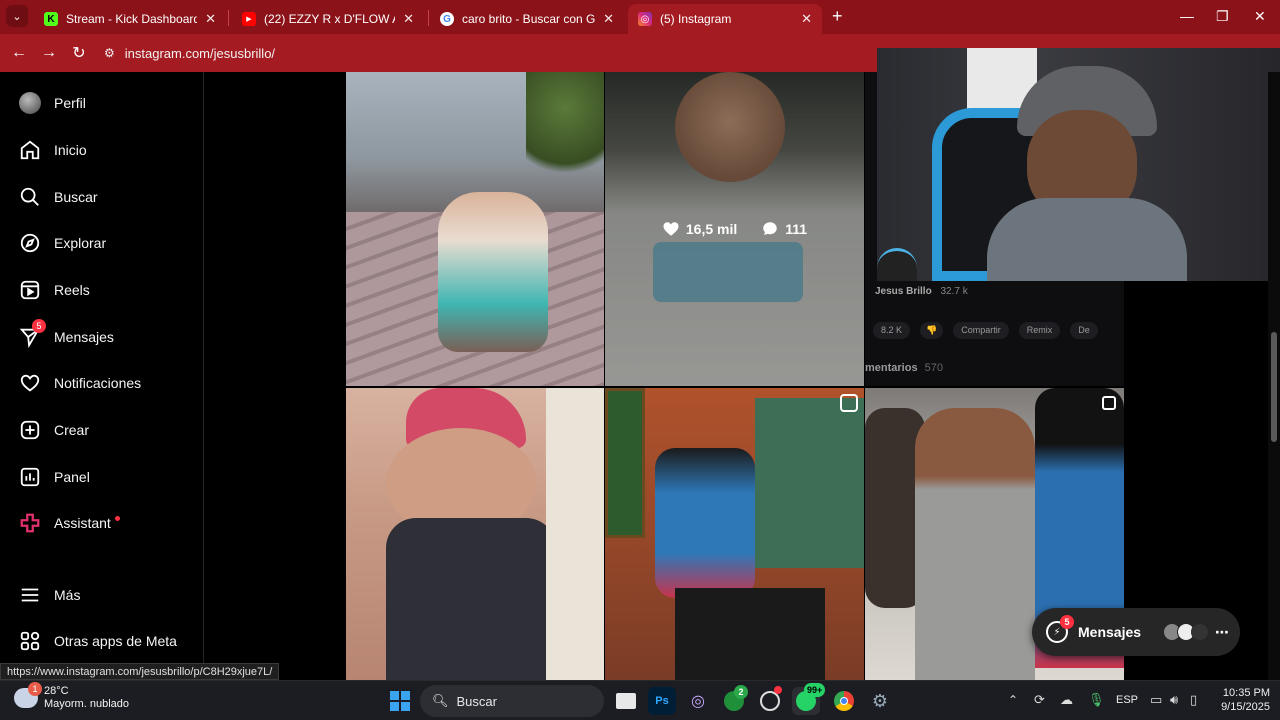  I want to click on tab-kick-dashboard: K Stream - Kick Dashboard ✕, so click(130, 19).